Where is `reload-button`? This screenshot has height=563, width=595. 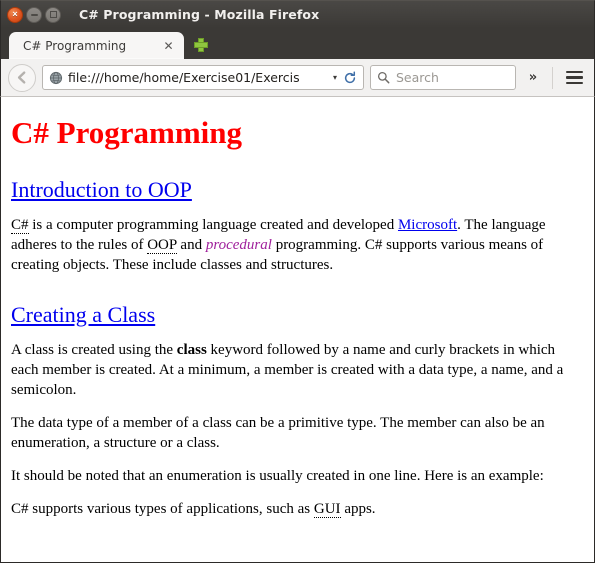
reload-button is located at coordinates (350, 78).